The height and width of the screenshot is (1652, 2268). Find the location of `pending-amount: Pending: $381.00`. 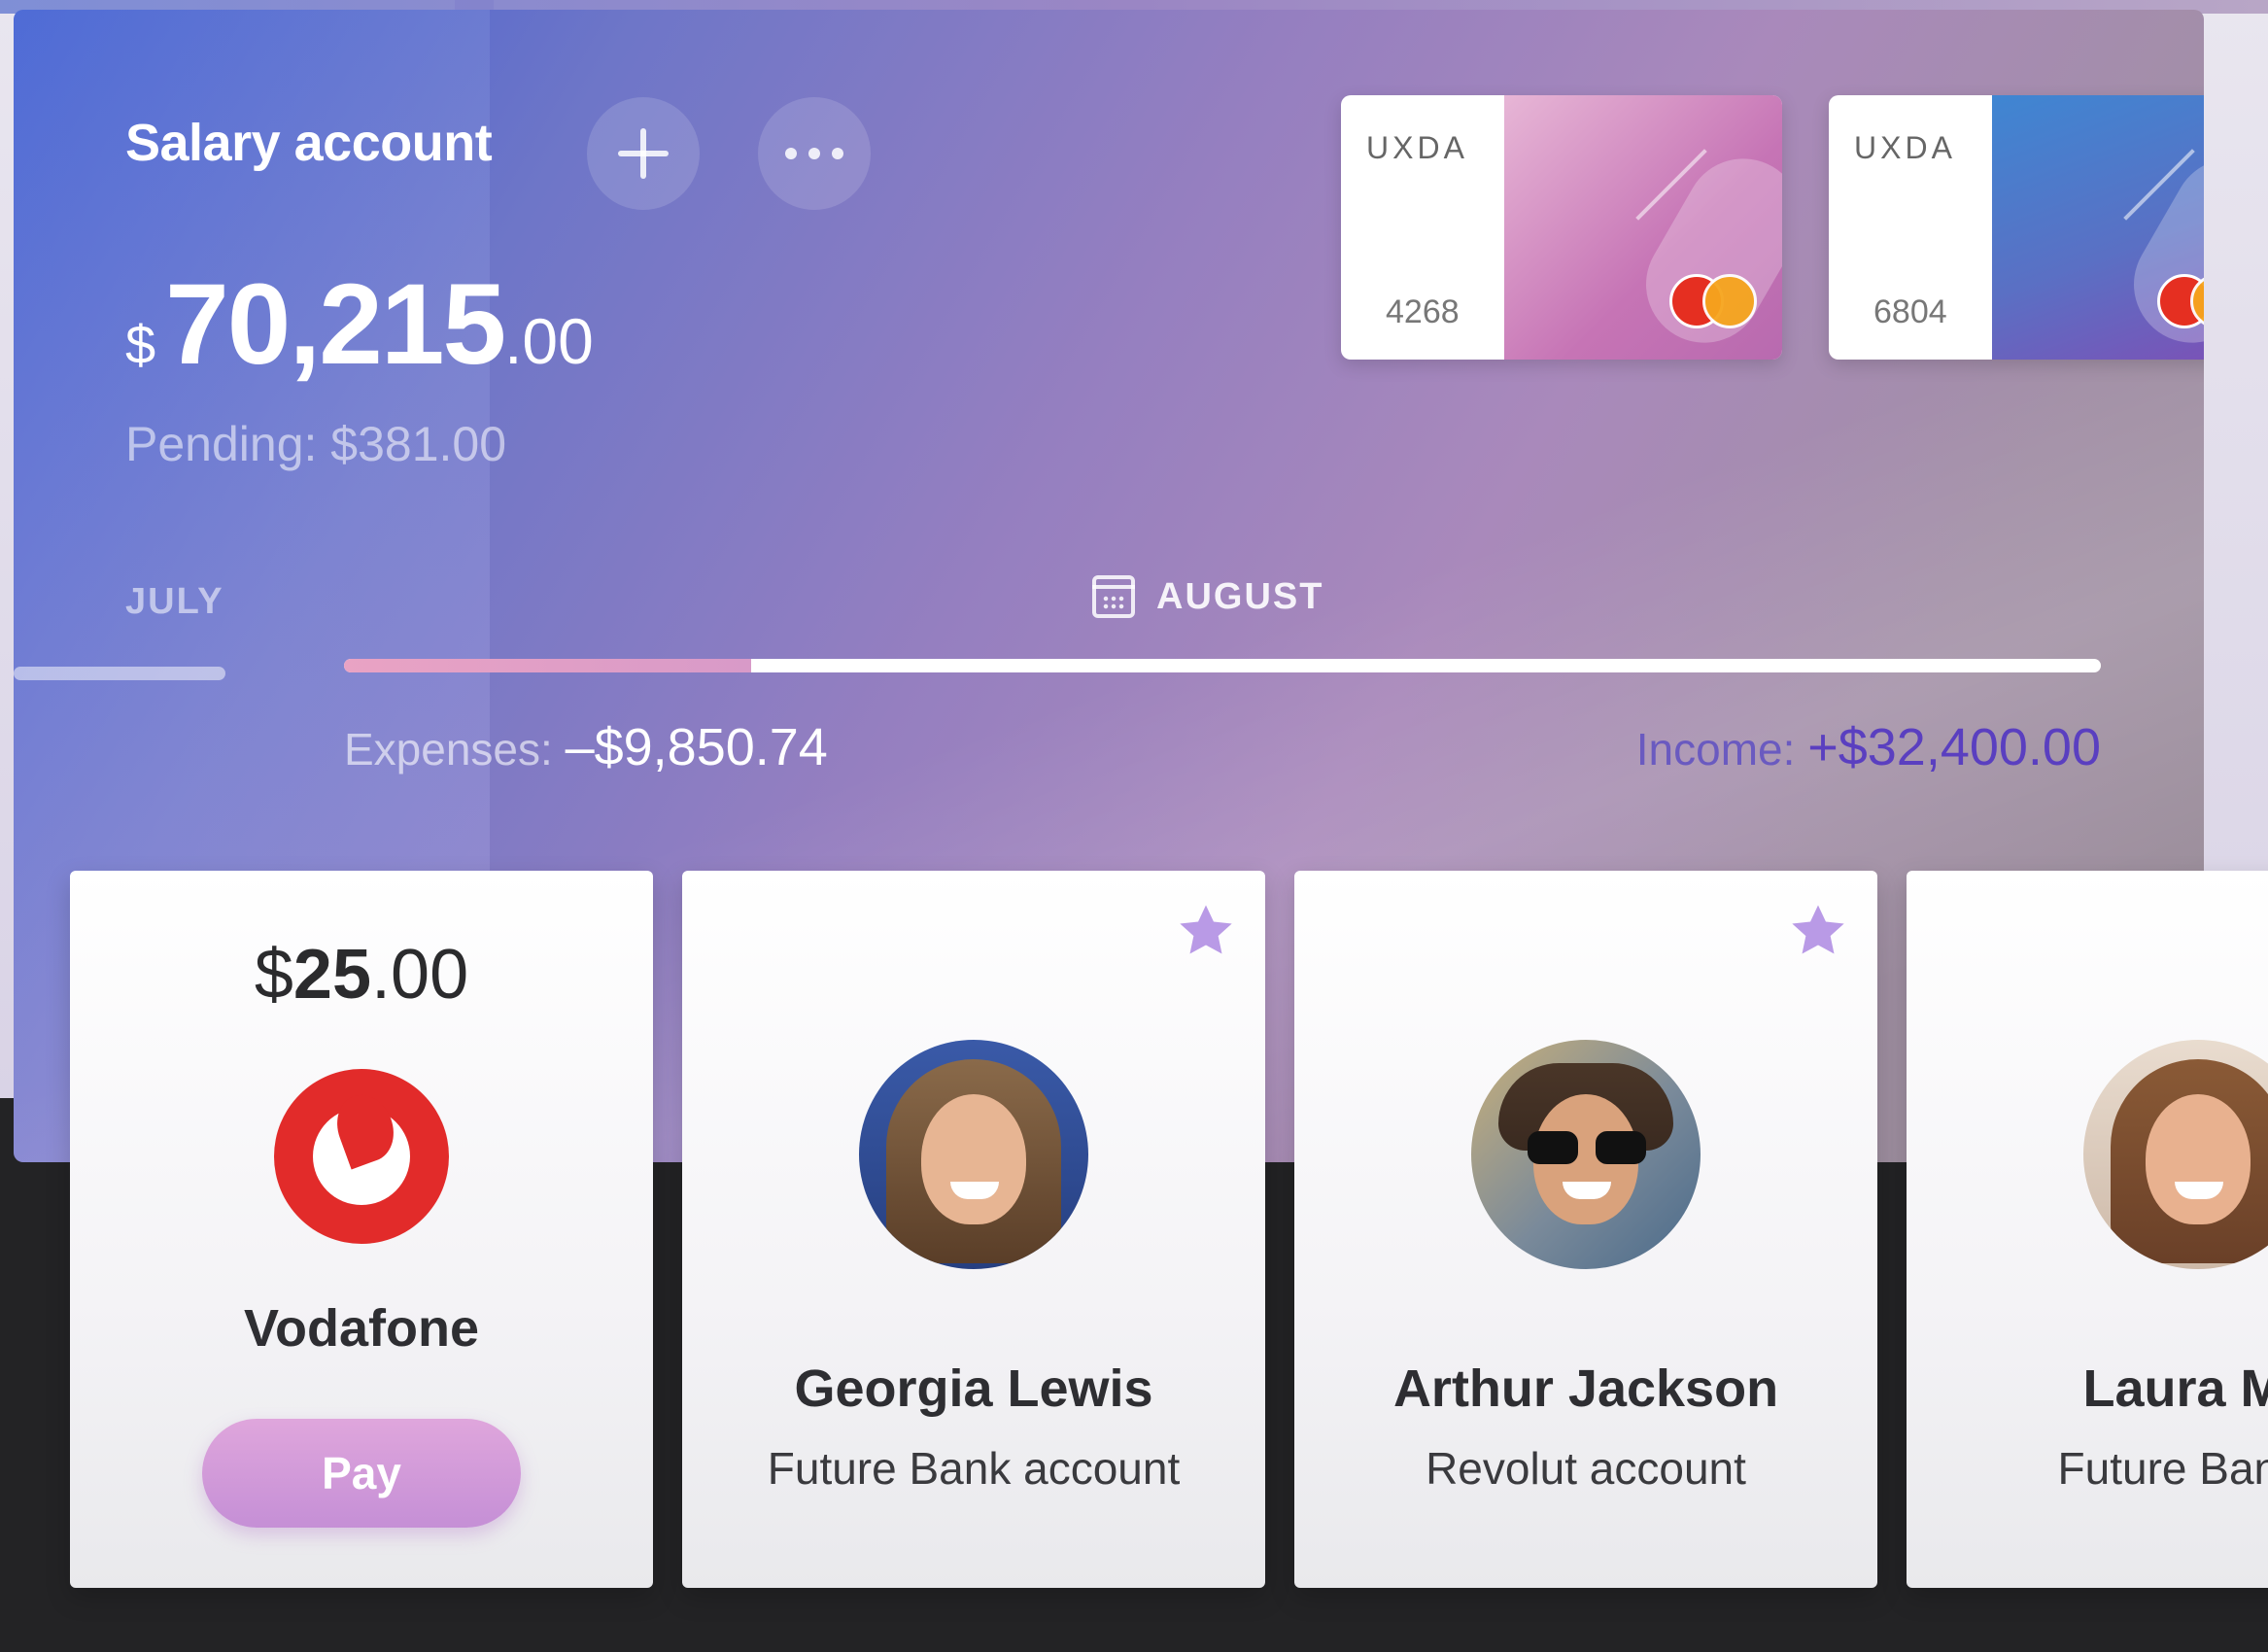

pending-amount: Pending: $381.00 is located at coordinates (316, 444).